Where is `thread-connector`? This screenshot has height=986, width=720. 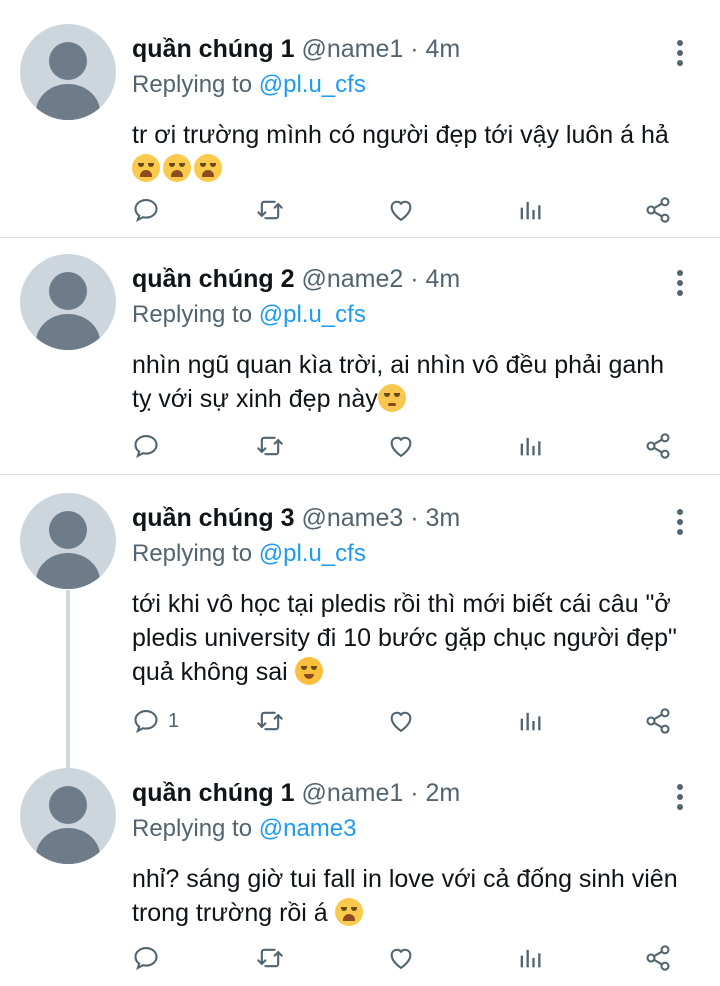 thread-connector is located at coordinates (68, 680).